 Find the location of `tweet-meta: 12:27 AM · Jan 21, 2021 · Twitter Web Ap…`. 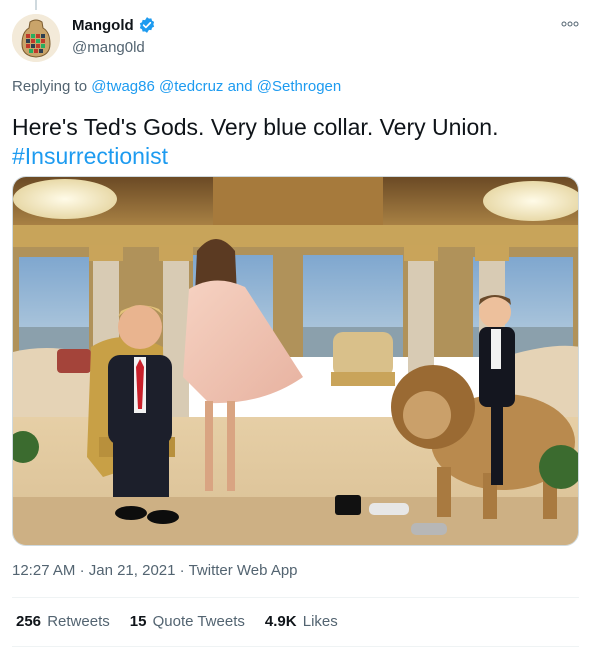

tweet-meta: 12:27 AM · Jan 21, 2021 · Twitter Web Ap… is located at coordinates (155, 570).